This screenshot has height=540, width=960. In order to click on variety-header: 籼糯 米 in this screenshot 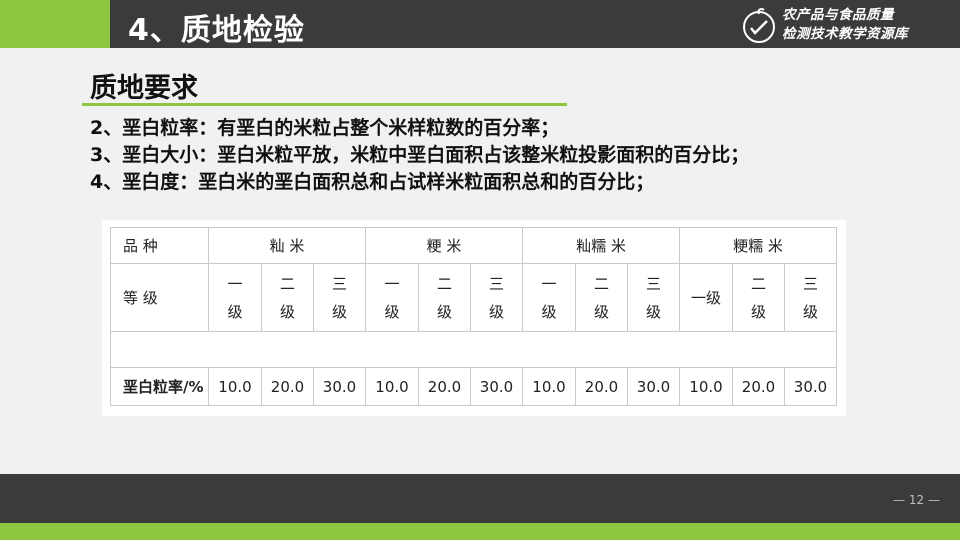, I will do `click(601, 245)`.